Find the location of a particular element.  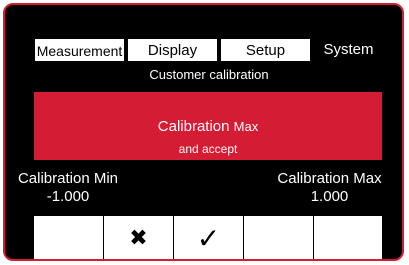

calibration-max-value: 1.000 is located at coordinates (329, 196).